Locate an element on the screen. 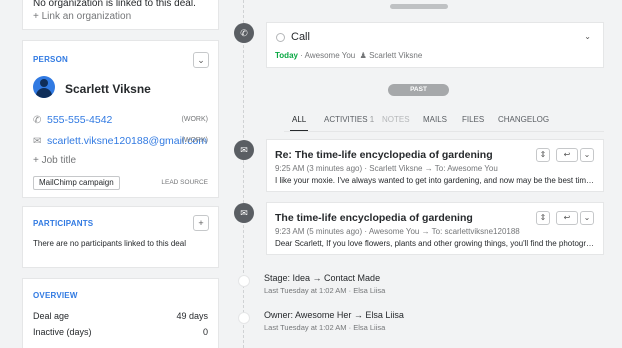 This screenshot has width=622, height=348. link-organization-link: + Link an organization is located at coordinates (82, 16).